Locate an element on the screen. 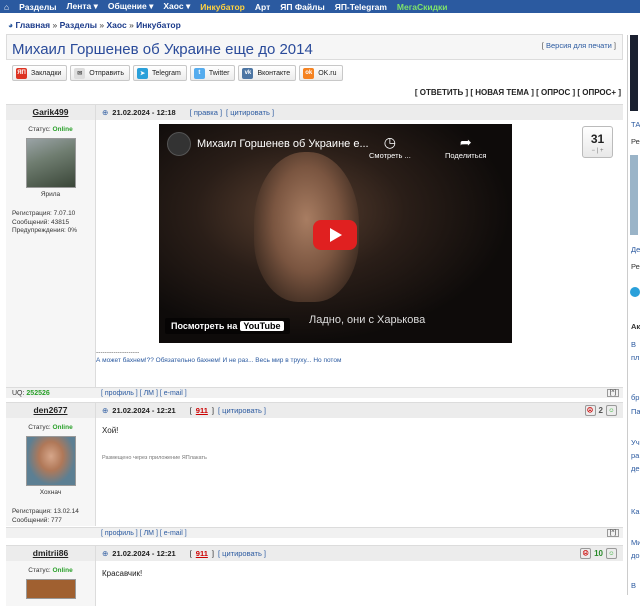 The width and height of the screenshot is (640, 606). telegram-icon: ➤ is located at coordinates (143, 73).